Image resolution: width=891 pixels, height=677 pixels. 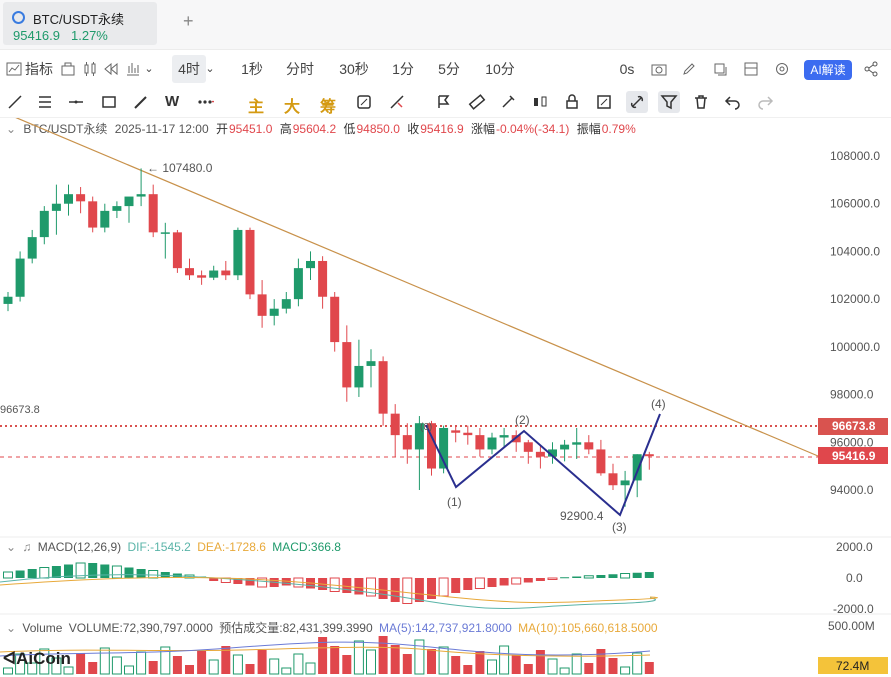 I want to click on interval-chevron-icon: ⌄, so click(x=210, y=69).